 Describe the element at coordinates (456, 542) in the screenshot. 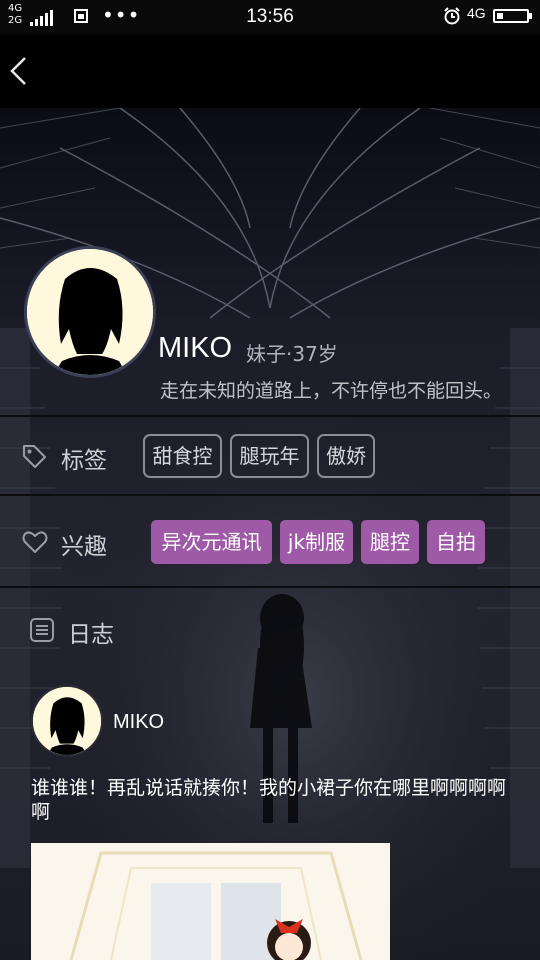

I see `interest-chip: 自拍` at that location.